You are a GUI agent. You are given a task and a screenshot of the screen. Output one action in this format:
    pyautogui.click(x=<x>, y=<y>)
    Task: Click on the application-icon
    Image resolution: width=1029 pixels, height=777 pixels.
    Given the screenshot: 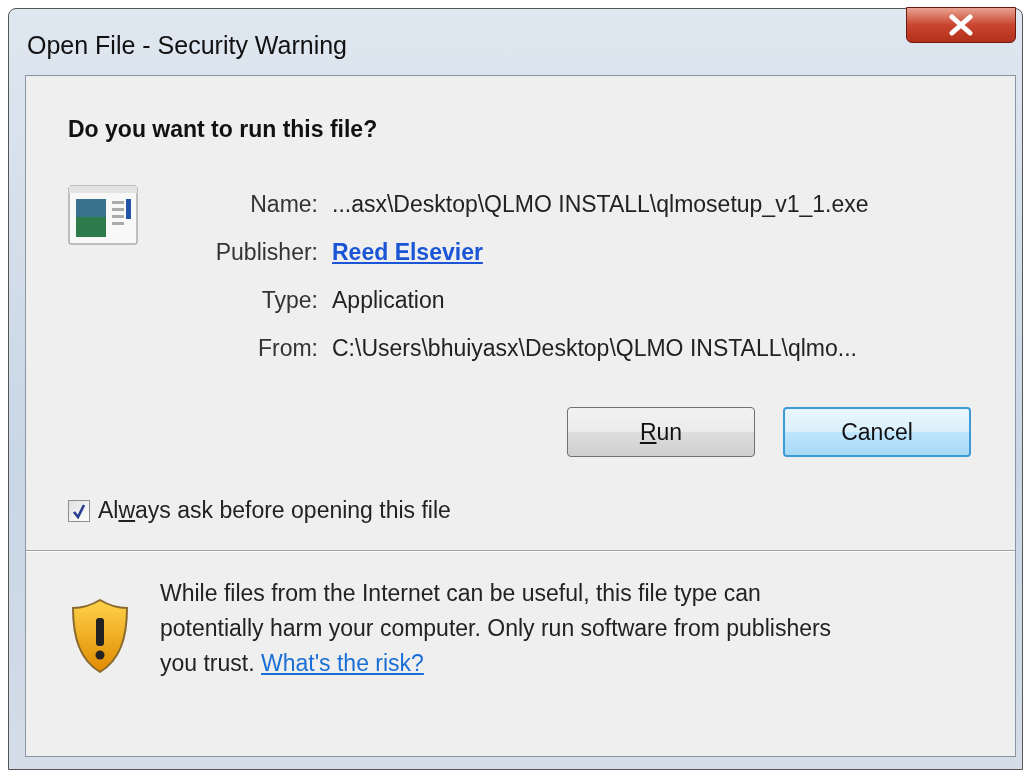 What is the action you would take?
    pyautogui.click(x=103, y=216)
    